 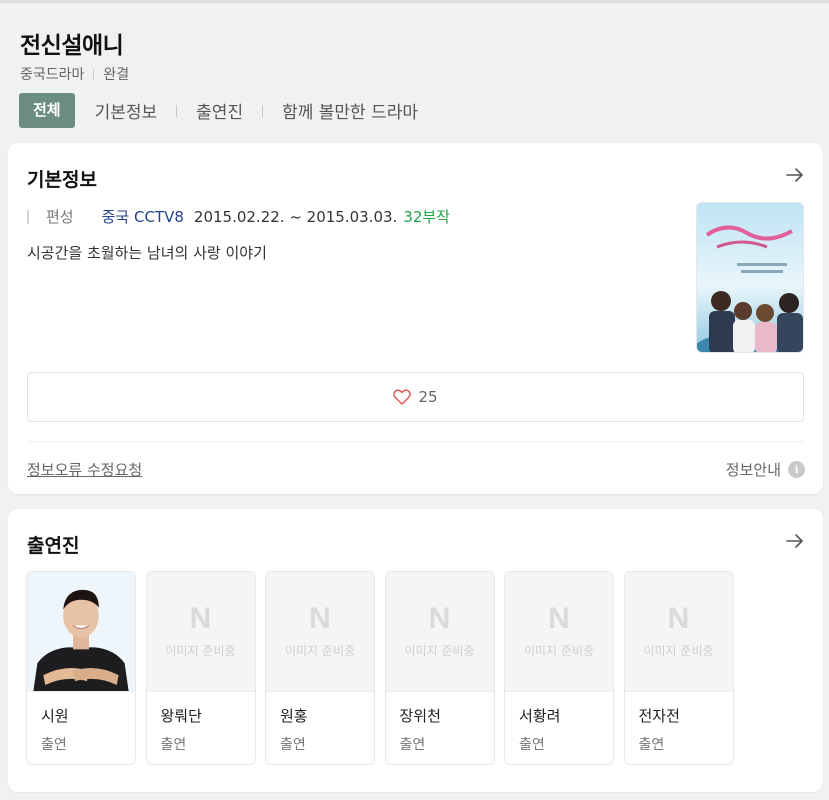 I want to click on cast-item: N 이미지 준비중 서황려 출연, so click(x=559, y=668).